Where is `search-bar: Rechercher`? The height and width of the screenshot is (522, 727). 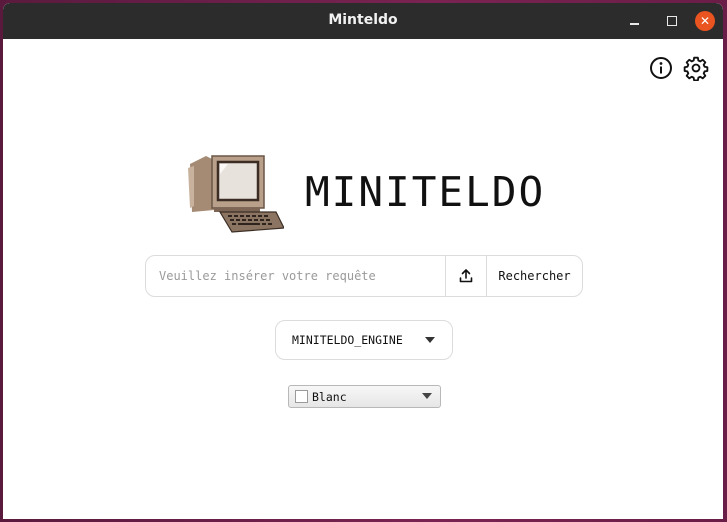 search-bar: Rechercher is located at coordinates (364, 276).